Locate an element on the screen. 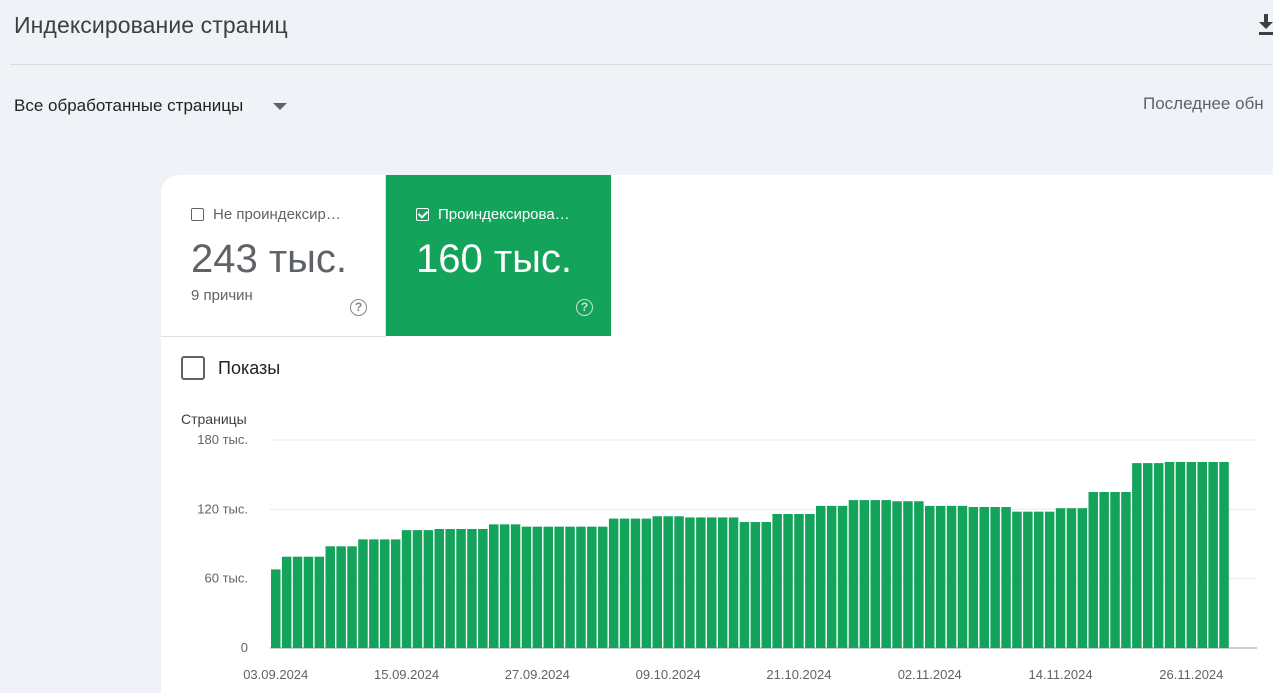 The width and height of the screenshot is (1273, 693). y-tick-label: 60 тыс. is located at coordinates (226, 578).